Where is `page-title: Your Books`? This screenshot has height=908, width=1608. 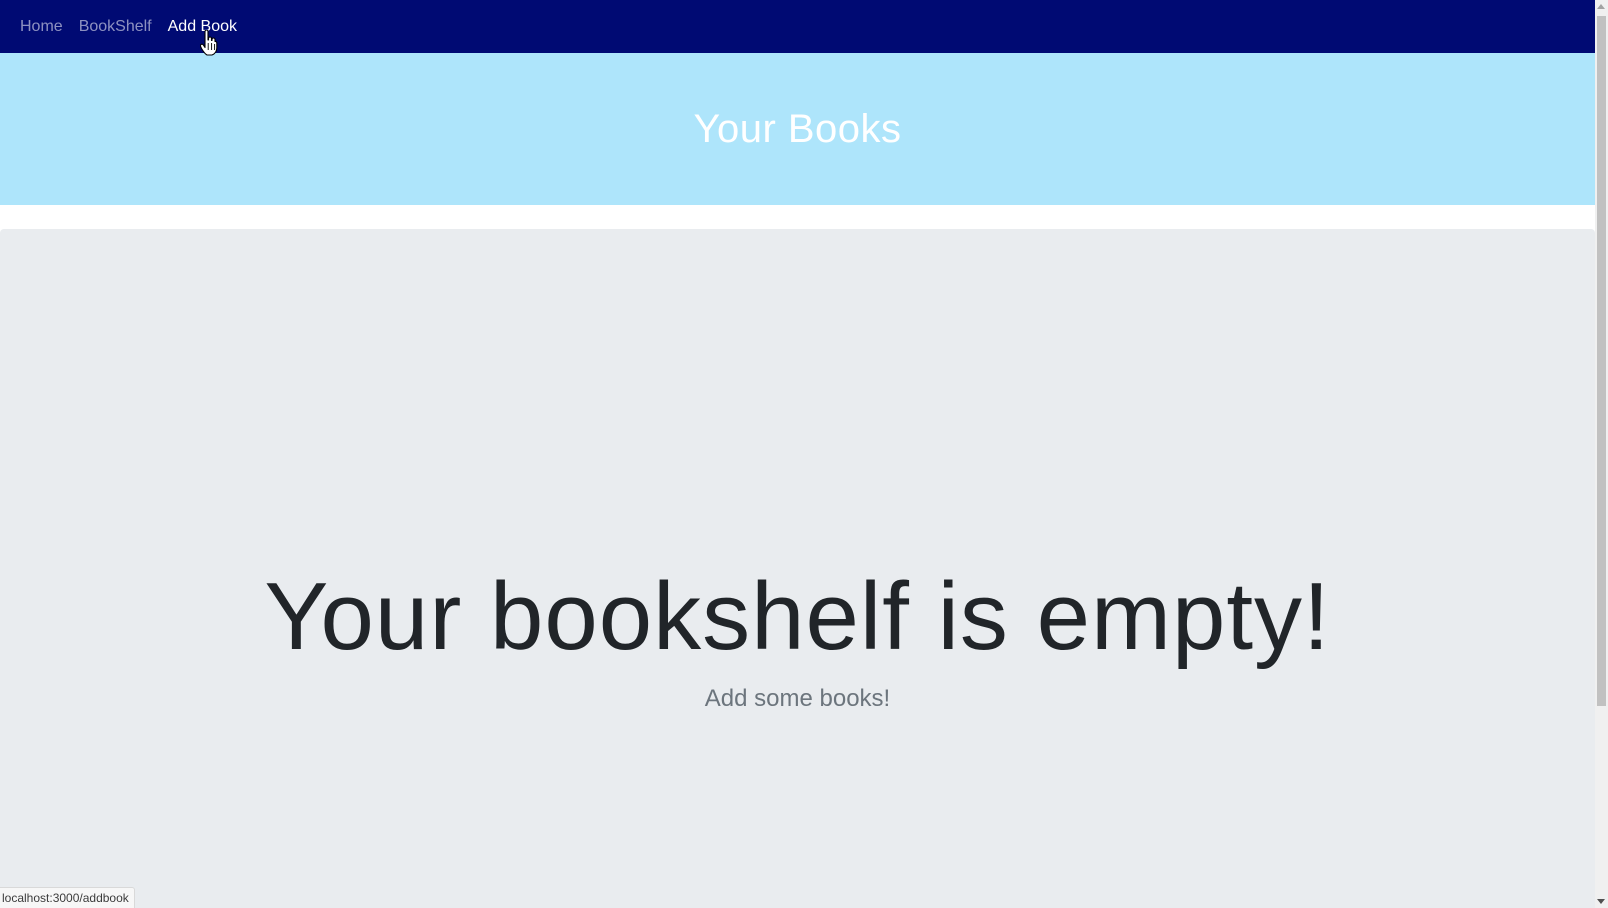 page-title: Your Books is located at coordinates (797, 128).